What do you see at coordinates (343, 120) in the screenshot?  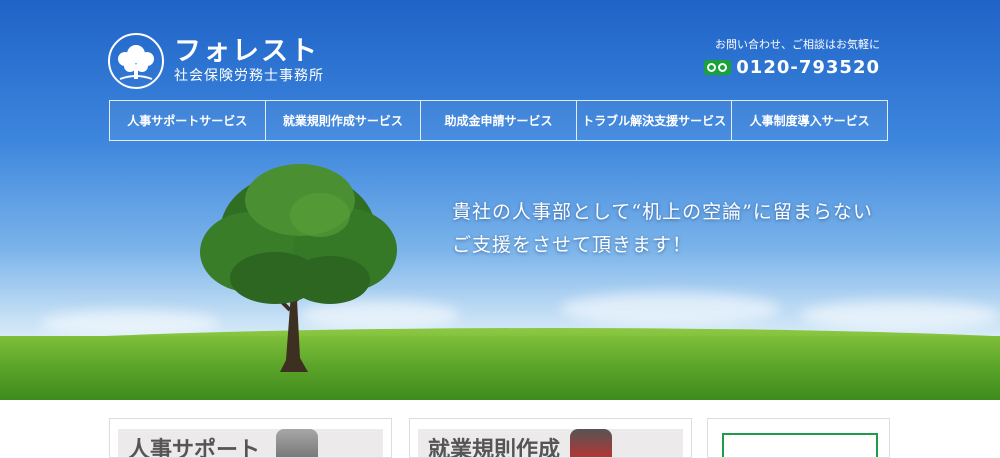 I see `nav-item-work-rules: 就業規則作成サービス` at bounding box center [343, 120].